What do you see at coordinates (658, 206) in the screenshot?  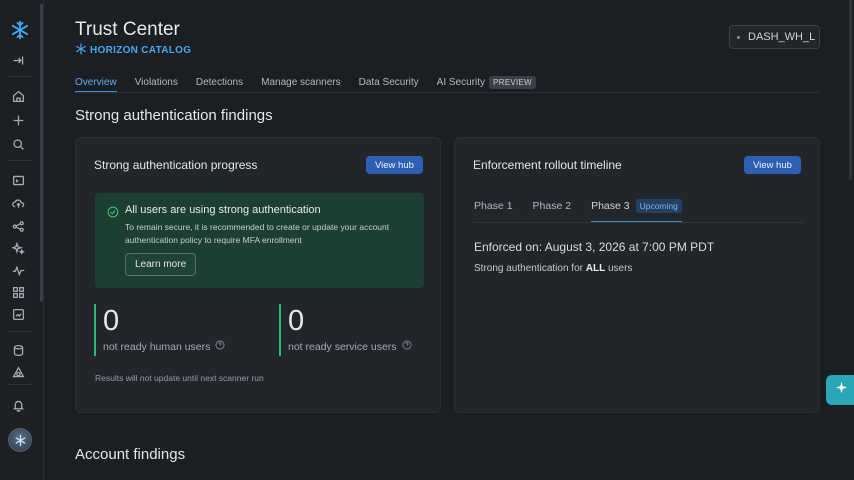 I see `upcoming-badge: Upcoming` at bounding box center [658, 206].